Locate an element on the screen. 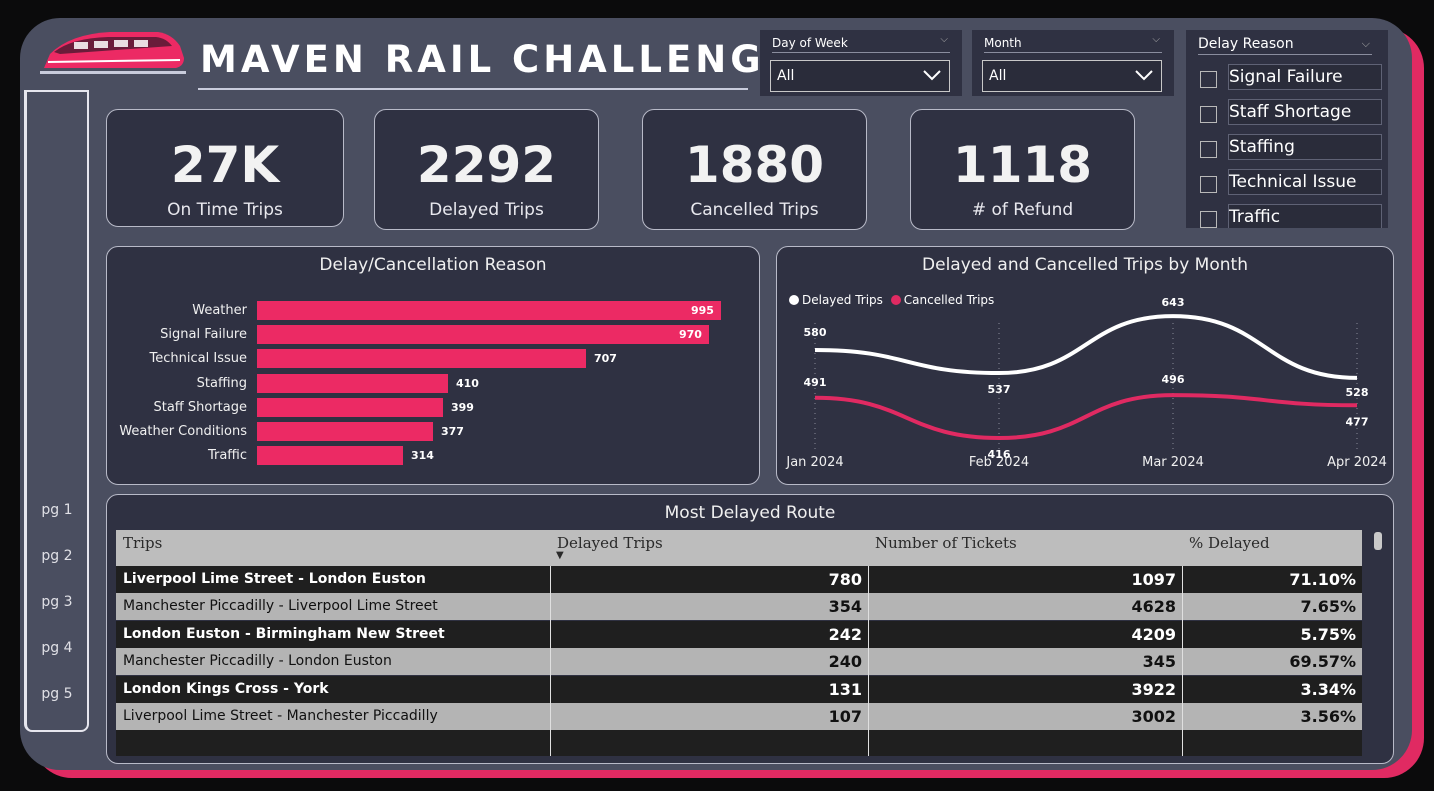 Image resolution: width=1434 pixels, height=791 pixels. cell-percent-delayed: 3.56% is located at coordinates (1328, 716).